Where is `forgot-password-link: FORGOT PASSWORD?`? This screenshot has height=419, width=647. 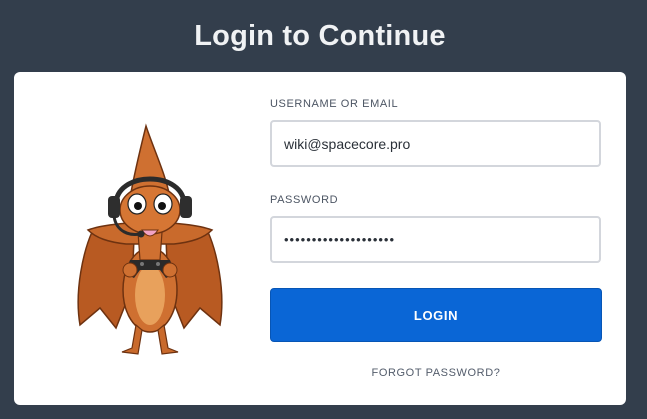
forgot-password-link: FORGOT PASSWORD? is located at coordinates (436, 373).